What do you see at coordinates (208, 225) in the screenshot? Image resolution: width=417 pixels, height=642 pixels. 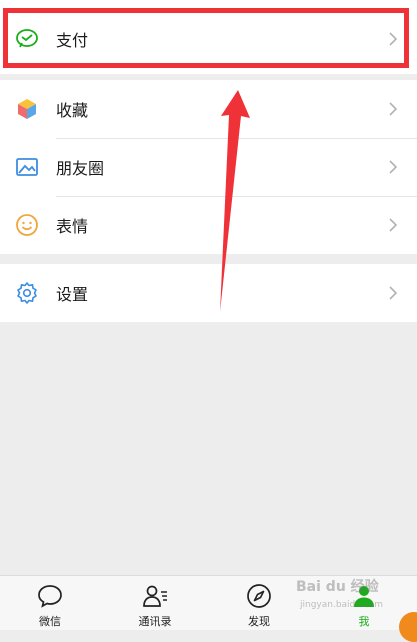 I see `menu-item-stickers: 表情` at bounding box center [208, 225].